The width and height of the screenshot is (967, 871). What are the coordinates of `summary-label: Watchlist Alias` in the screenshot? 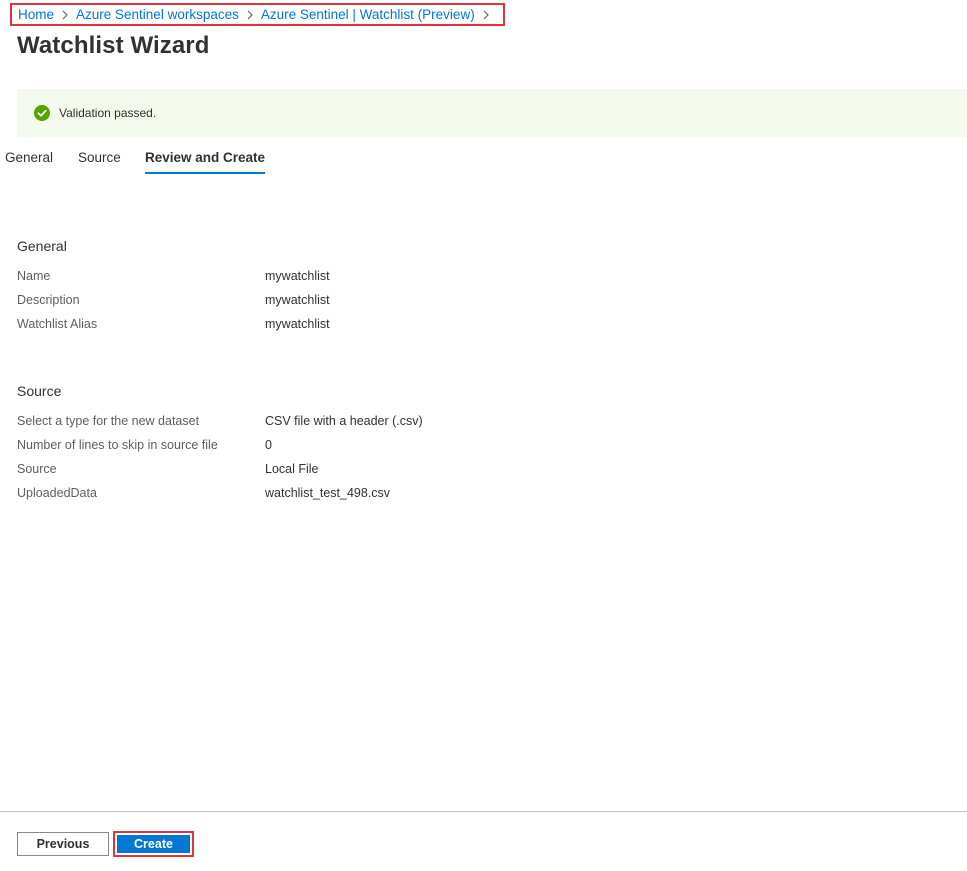 It's located at (57, 324).